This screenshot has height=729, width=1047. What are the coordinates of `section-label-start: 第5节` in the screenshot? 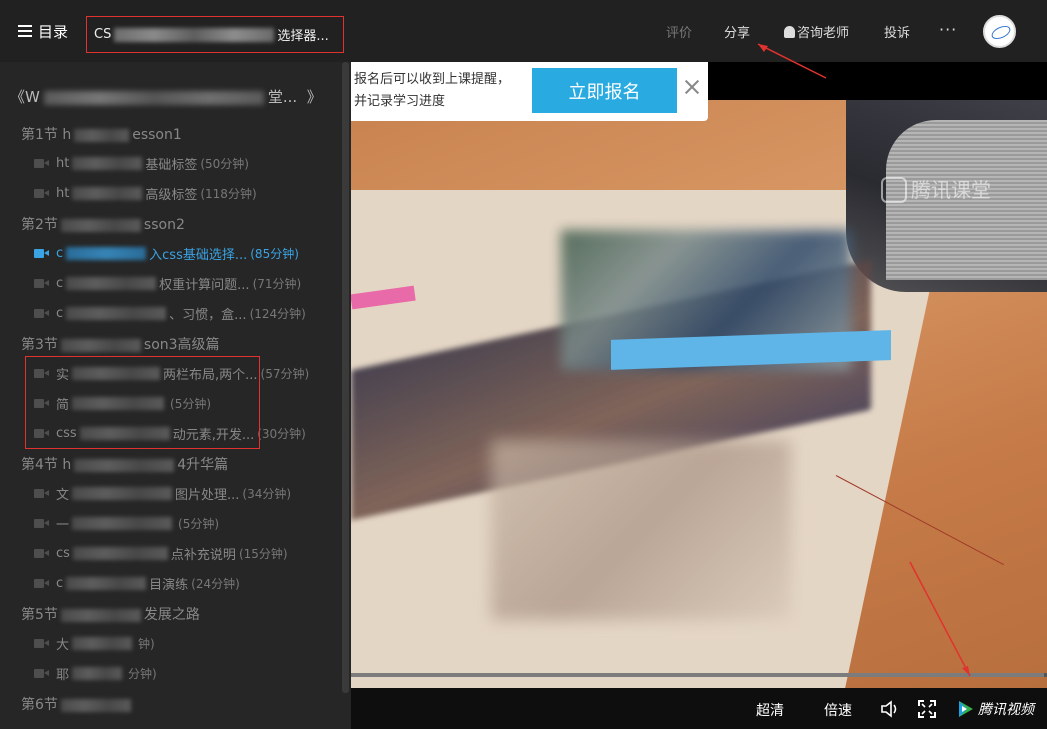 It's located at (39, 615).